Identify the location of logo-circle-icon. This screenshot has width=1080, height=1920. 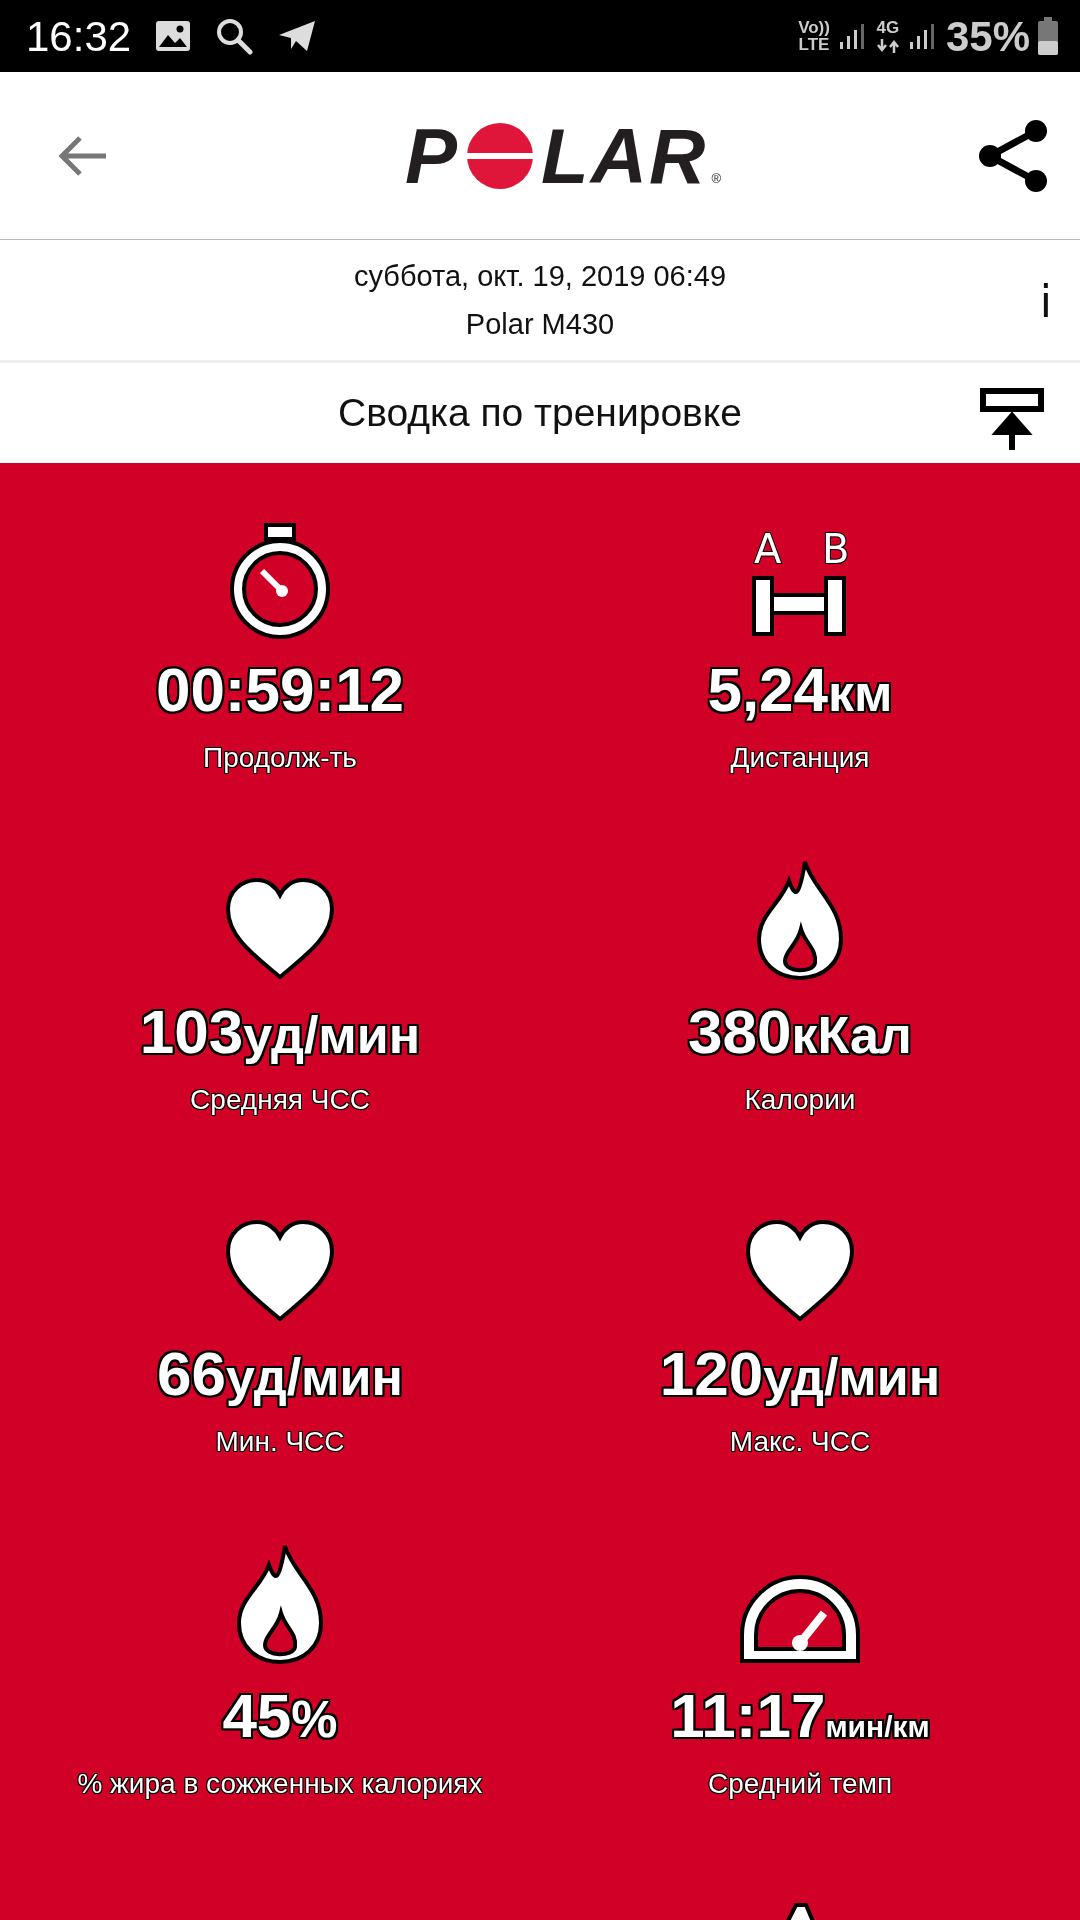
(500, 155).